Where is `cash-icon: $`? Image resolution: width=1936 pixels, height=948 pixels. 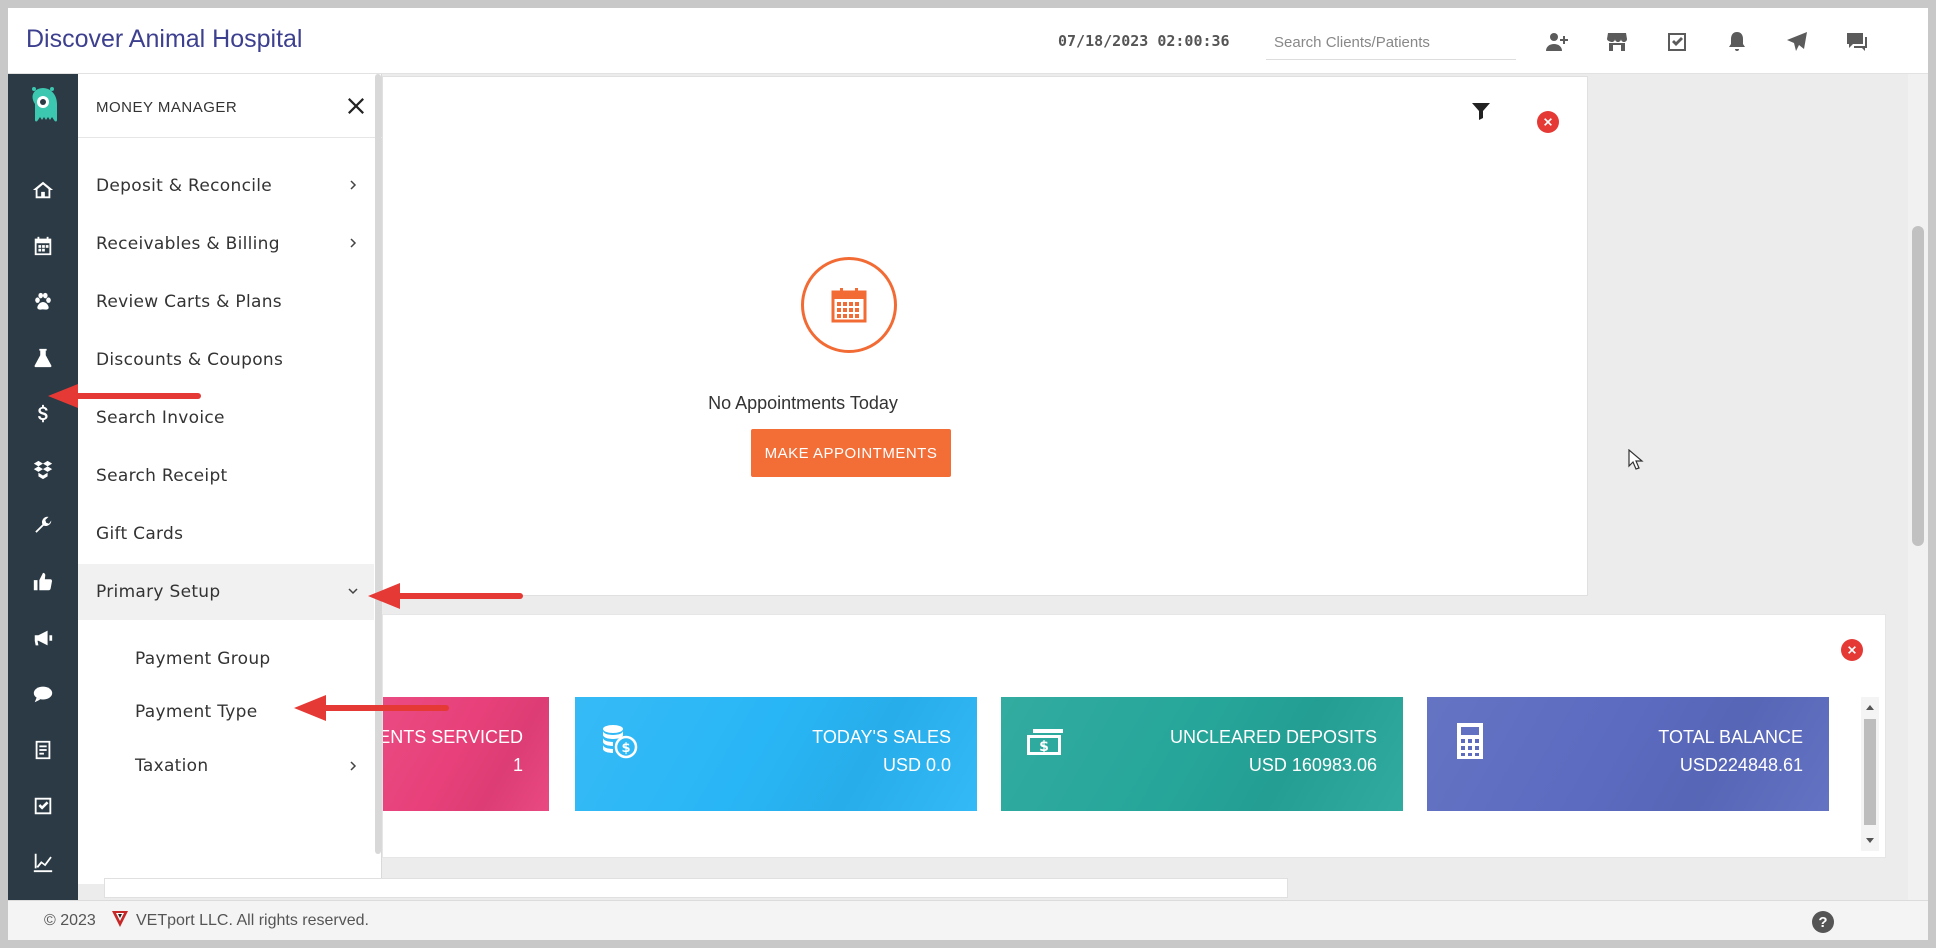 cash-icon: $ is located at coordinates (1045, 741).